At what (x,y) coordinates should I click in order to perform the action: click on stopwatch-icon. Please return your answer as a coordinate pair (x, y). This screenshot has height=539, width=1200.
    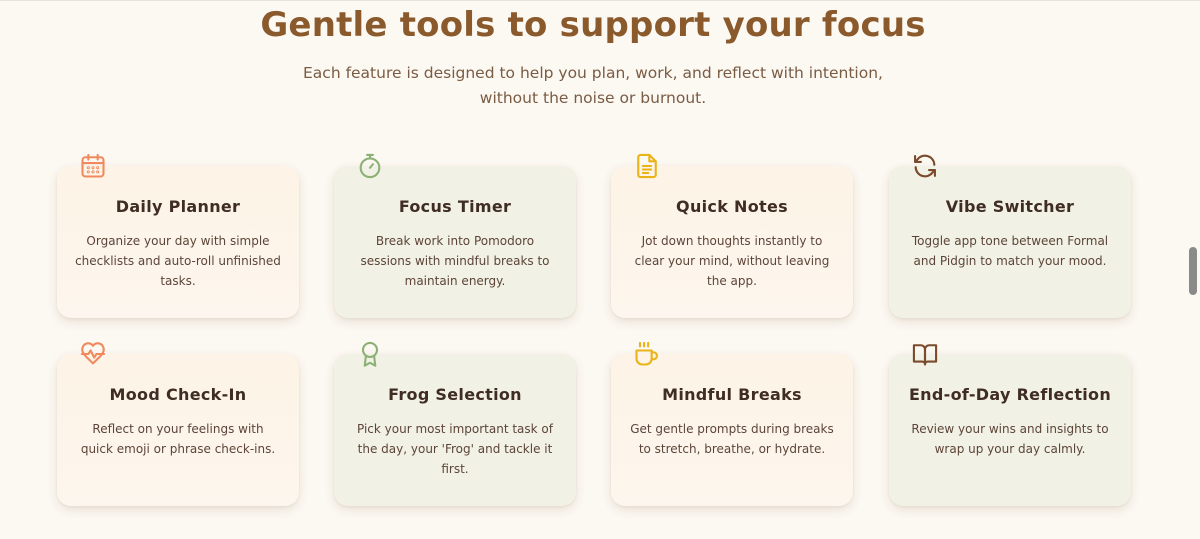
    Looking at the image, I should click on (370, 166).